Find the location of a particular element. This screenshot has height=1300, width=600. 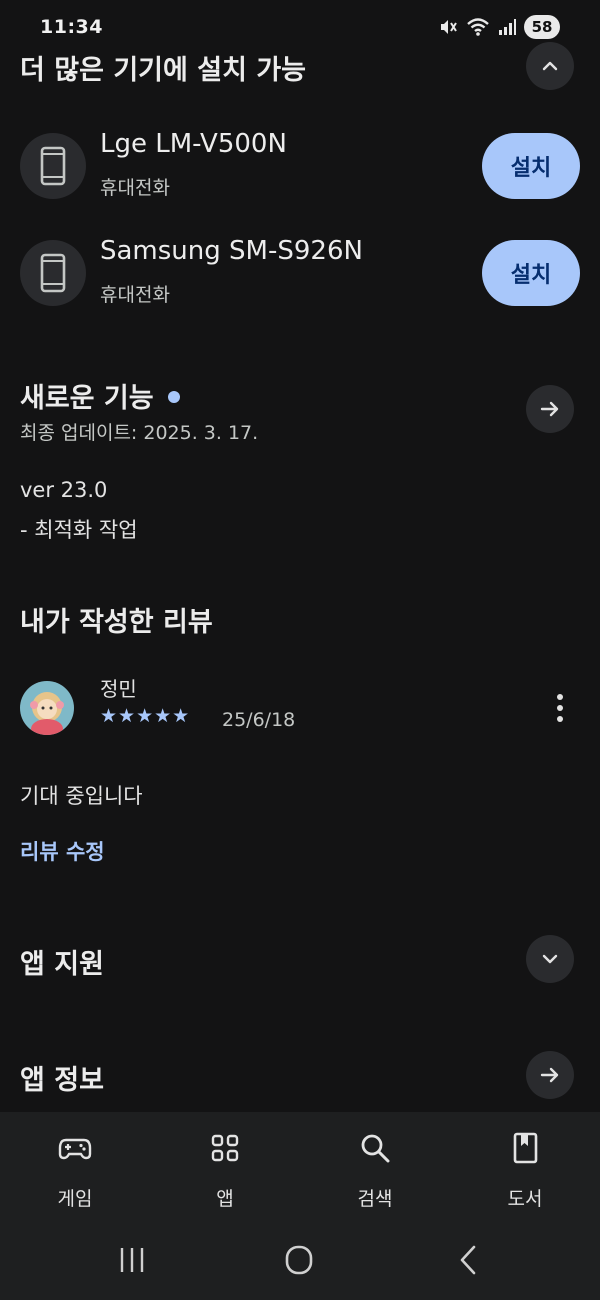

app-support-expand-button is located at coordinates (550, 959).